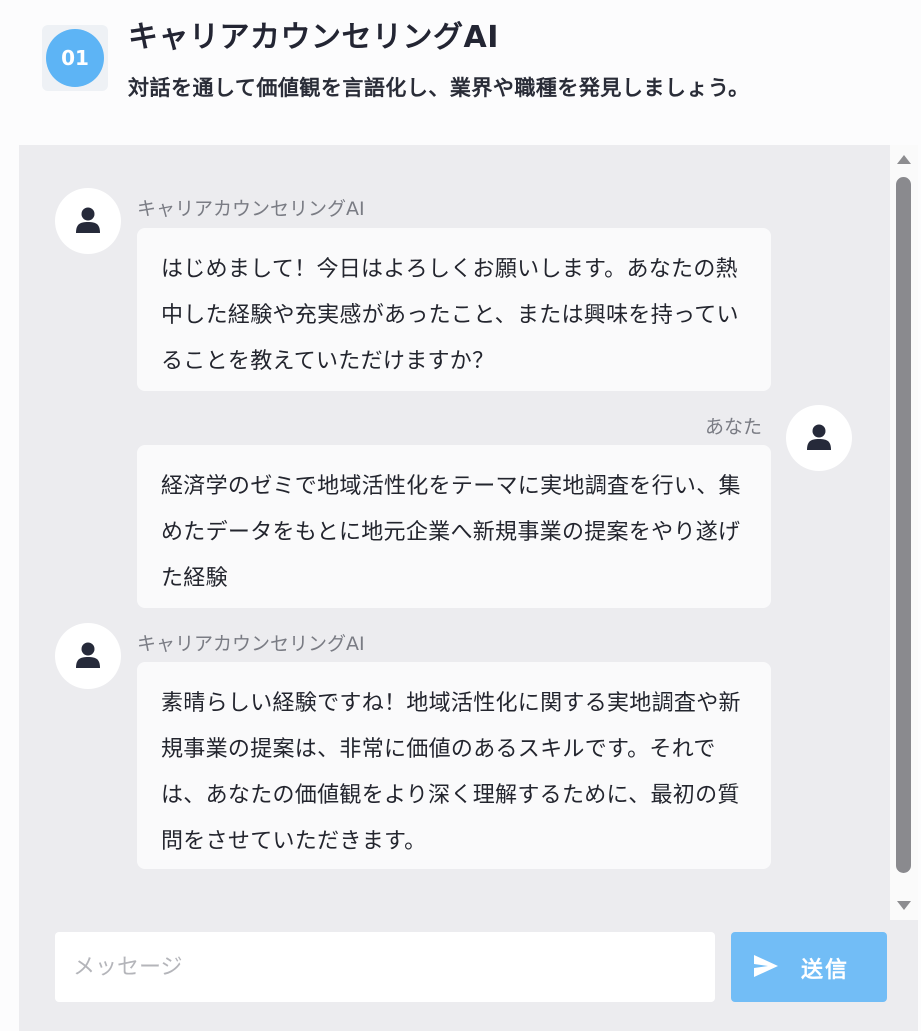 The width and height of the screenshot is (921, 1031). Describe the element at coordinates (766, 966) in the screenshot. I see `send-icon` at that location.